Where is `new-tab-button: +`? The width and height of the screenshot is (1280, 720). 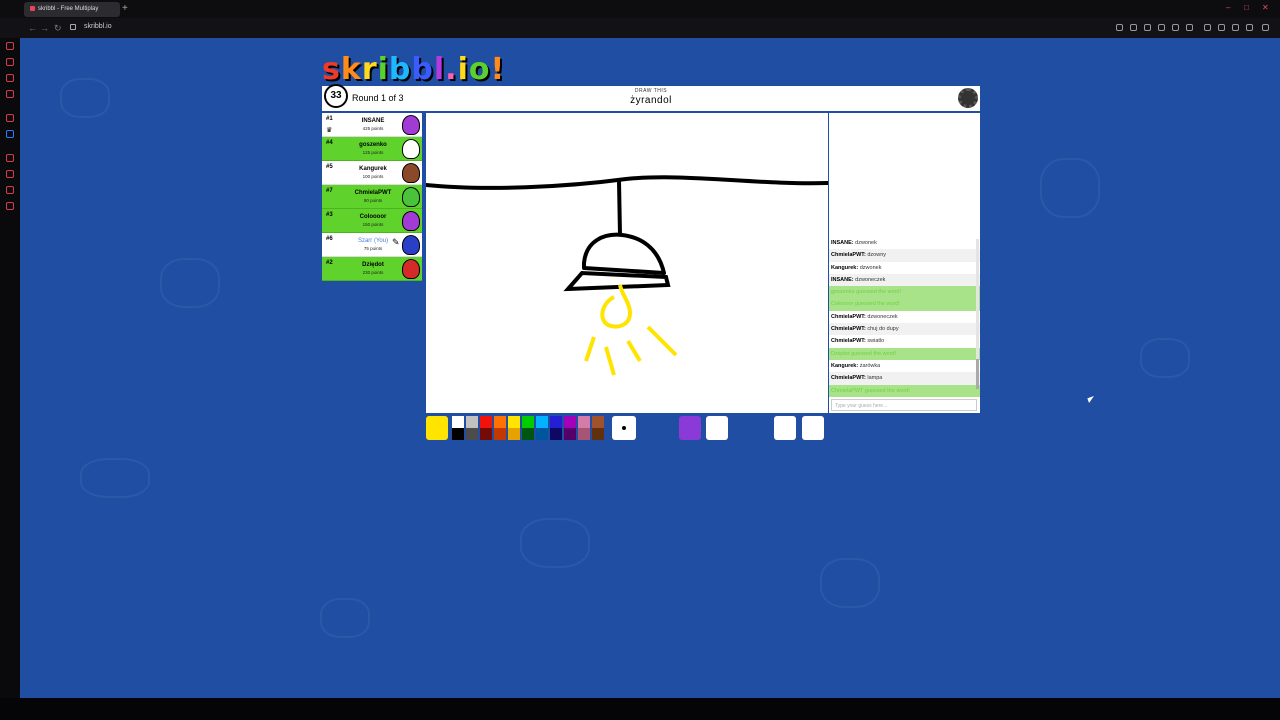 new-tab-button: + is located at coordinates (125, 8).